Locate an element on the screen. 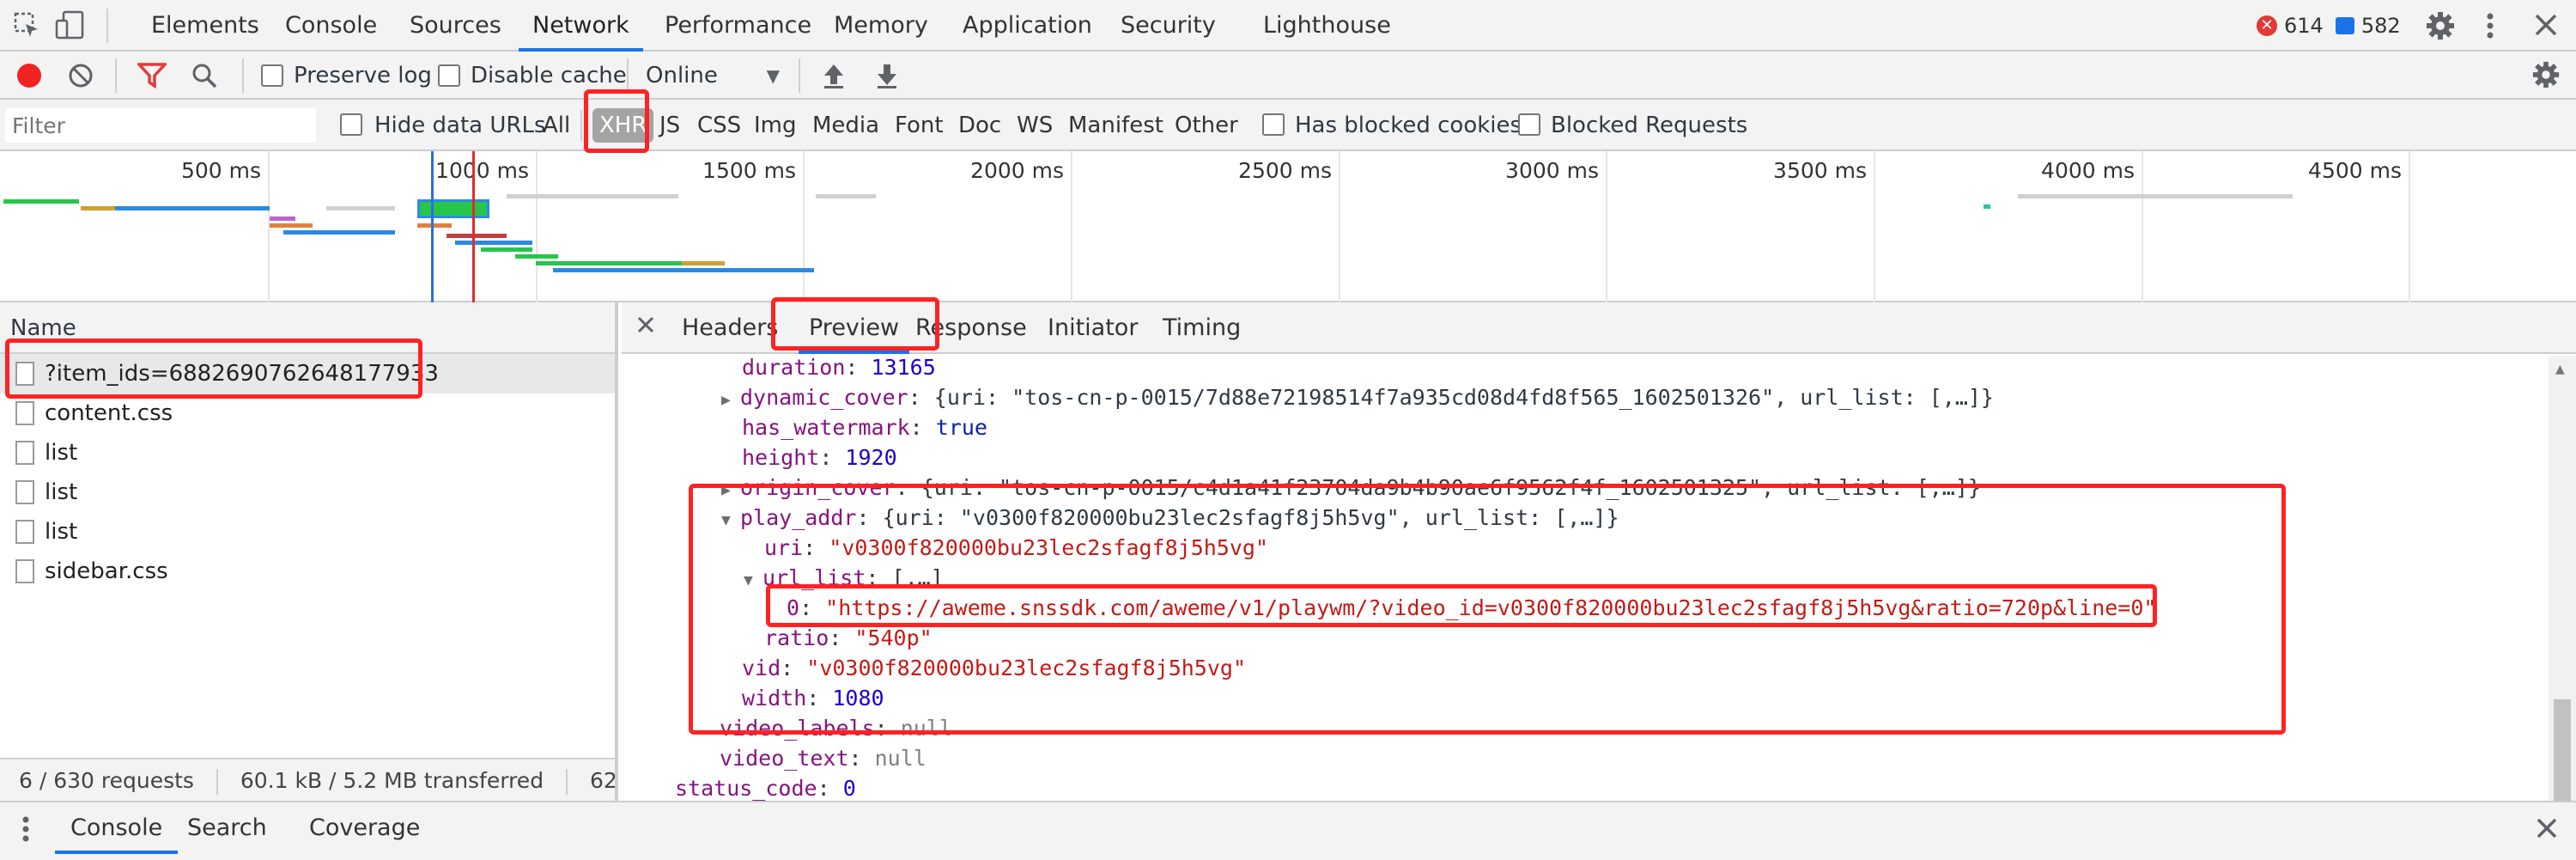  clear-icon is located at coordinates (80, 75).